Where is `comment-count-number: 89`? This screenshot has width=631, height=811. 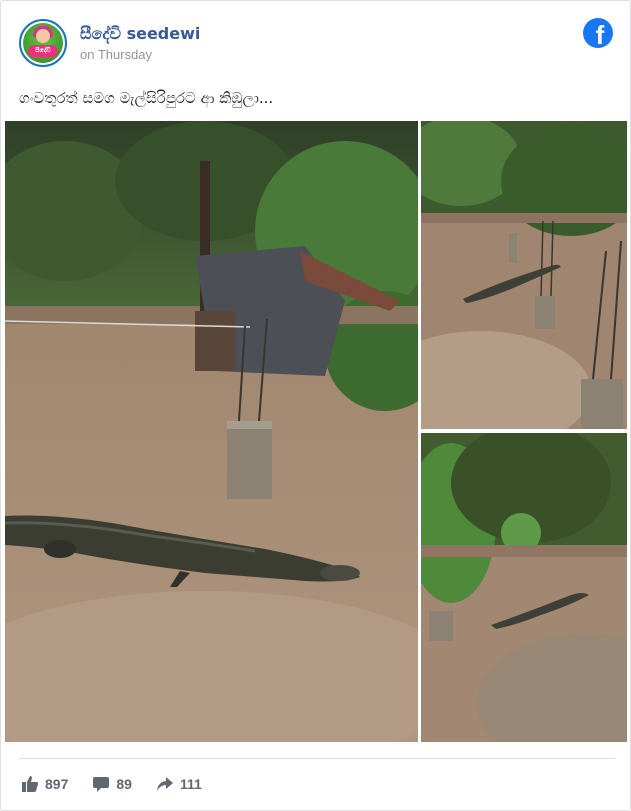
comment-count-number: 89 is located at coordinates (124, 784).